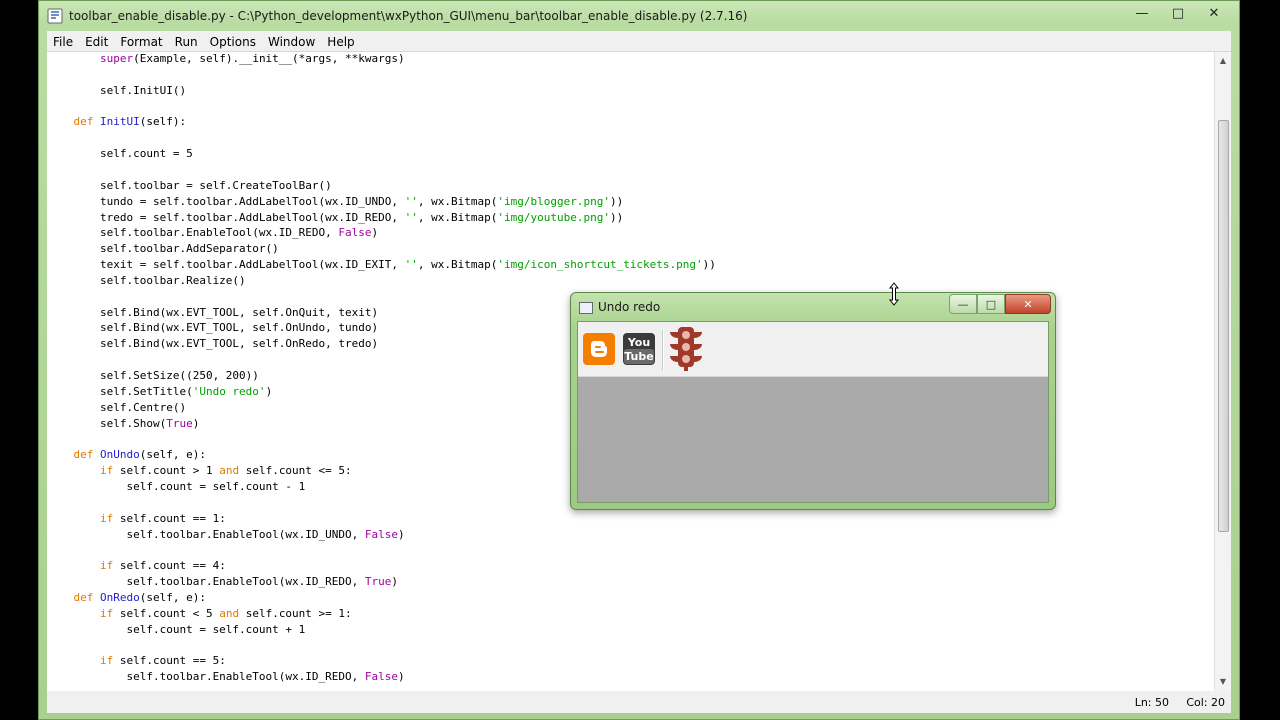 The height and width of the screenshot is (720, 1280). Describe the element at coordinates (894, 294) in the screenshot. I see `resize-cursor-icon` at that location.